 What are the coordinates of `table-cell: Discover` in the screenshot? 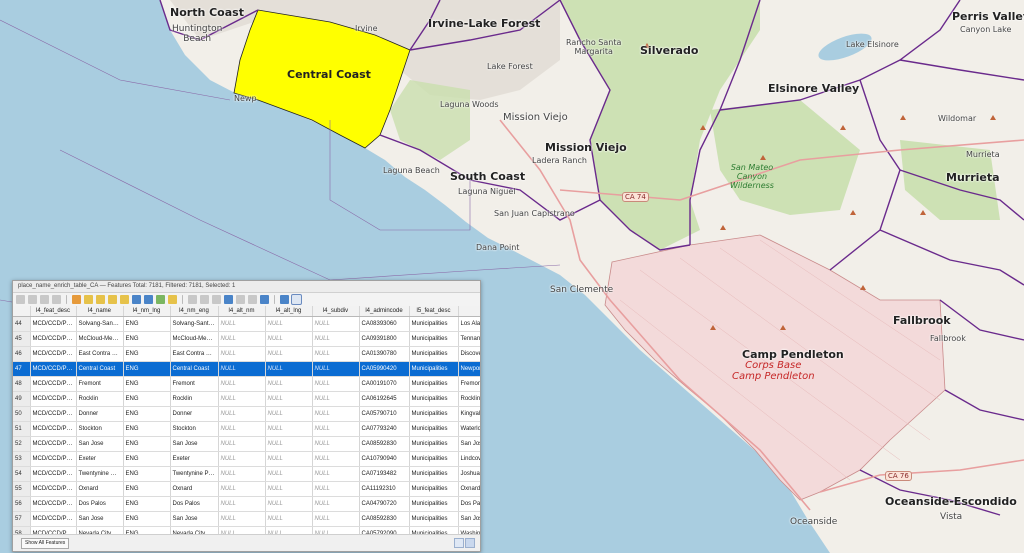 It's located at (469, 354).